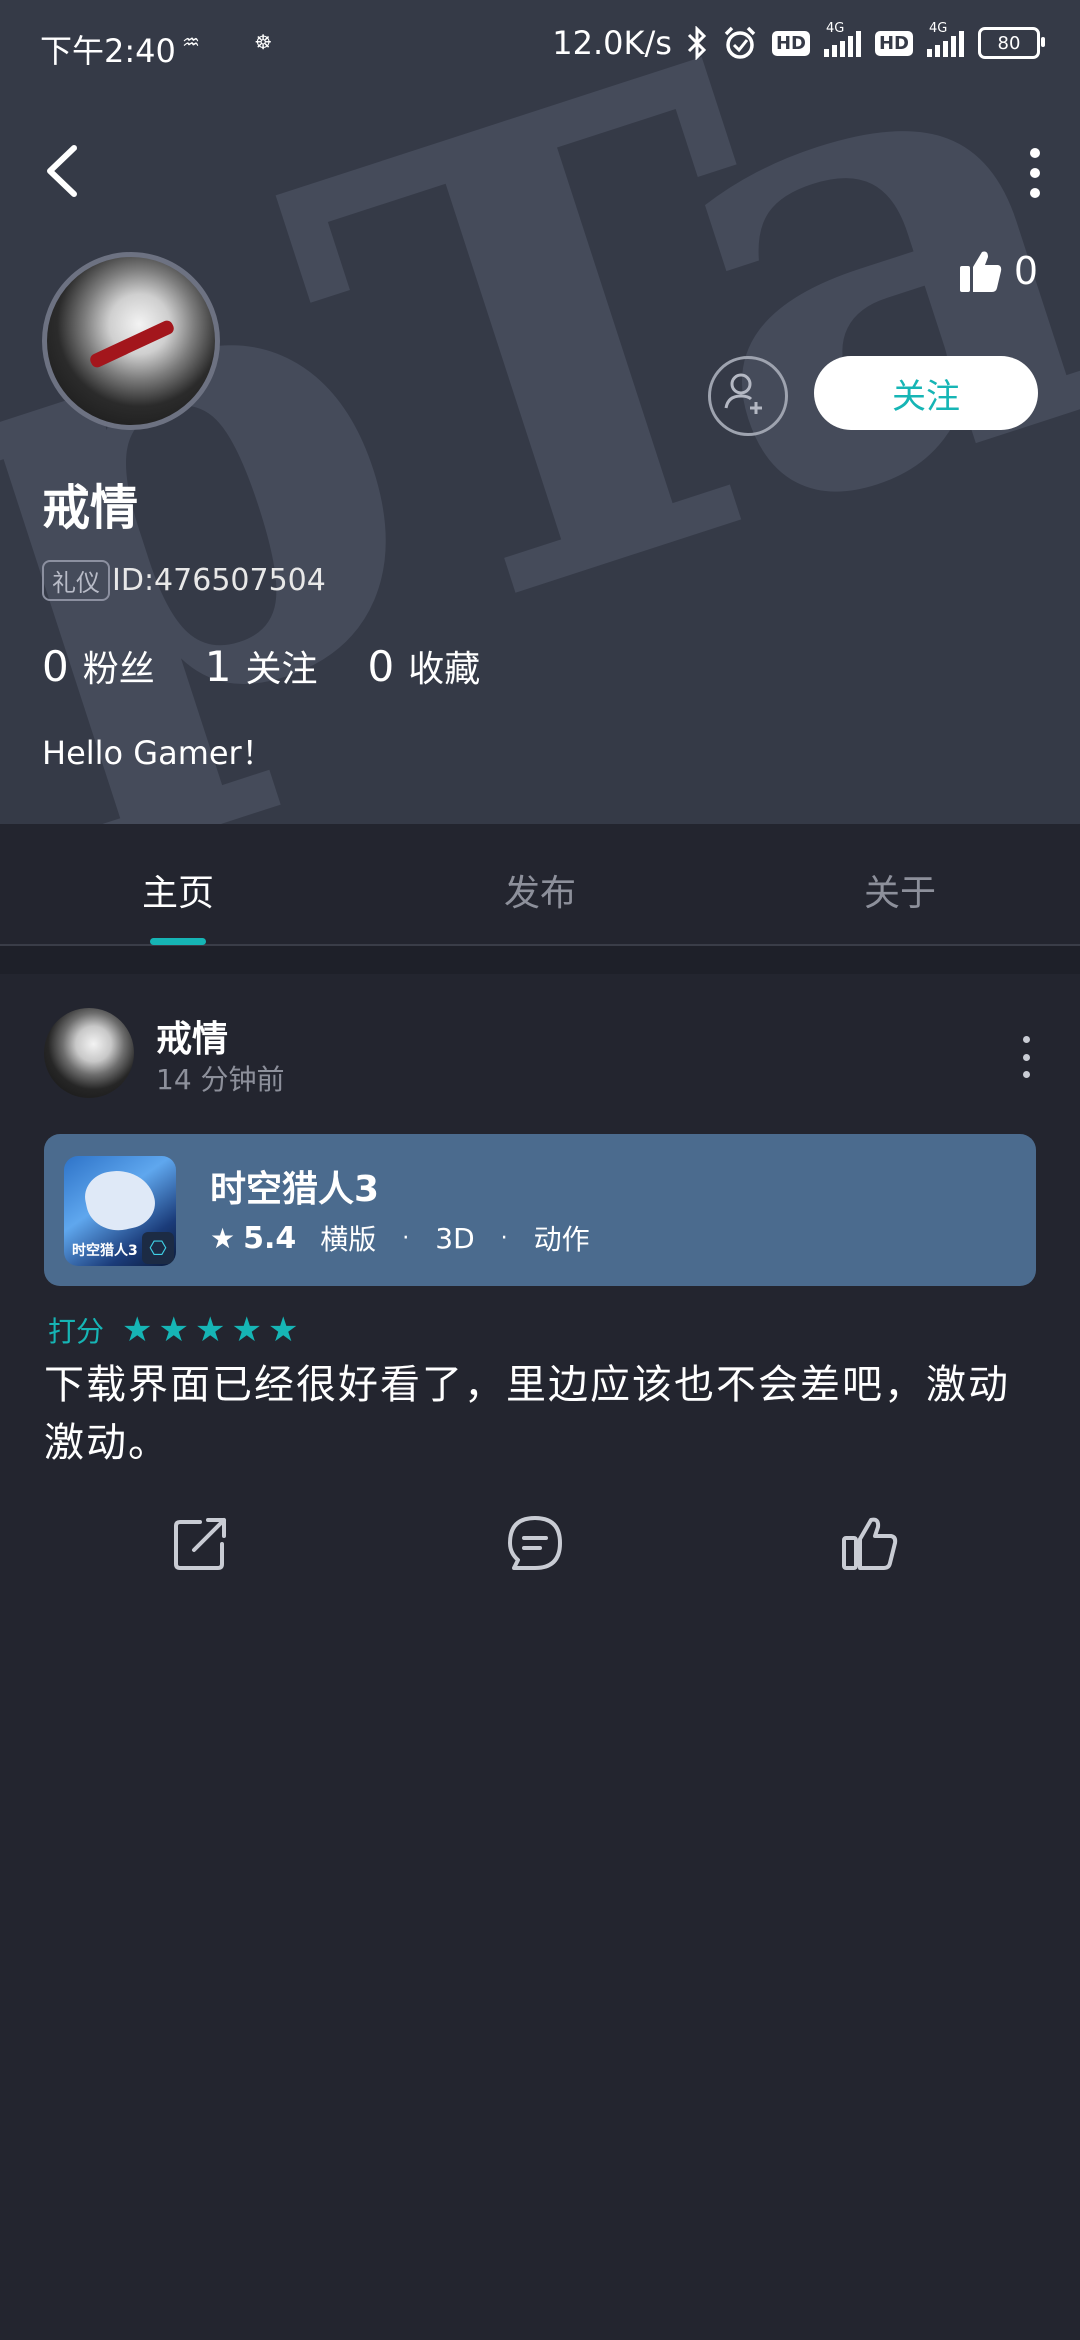  I want to click on bluetooth-icon, so click(697, 43).